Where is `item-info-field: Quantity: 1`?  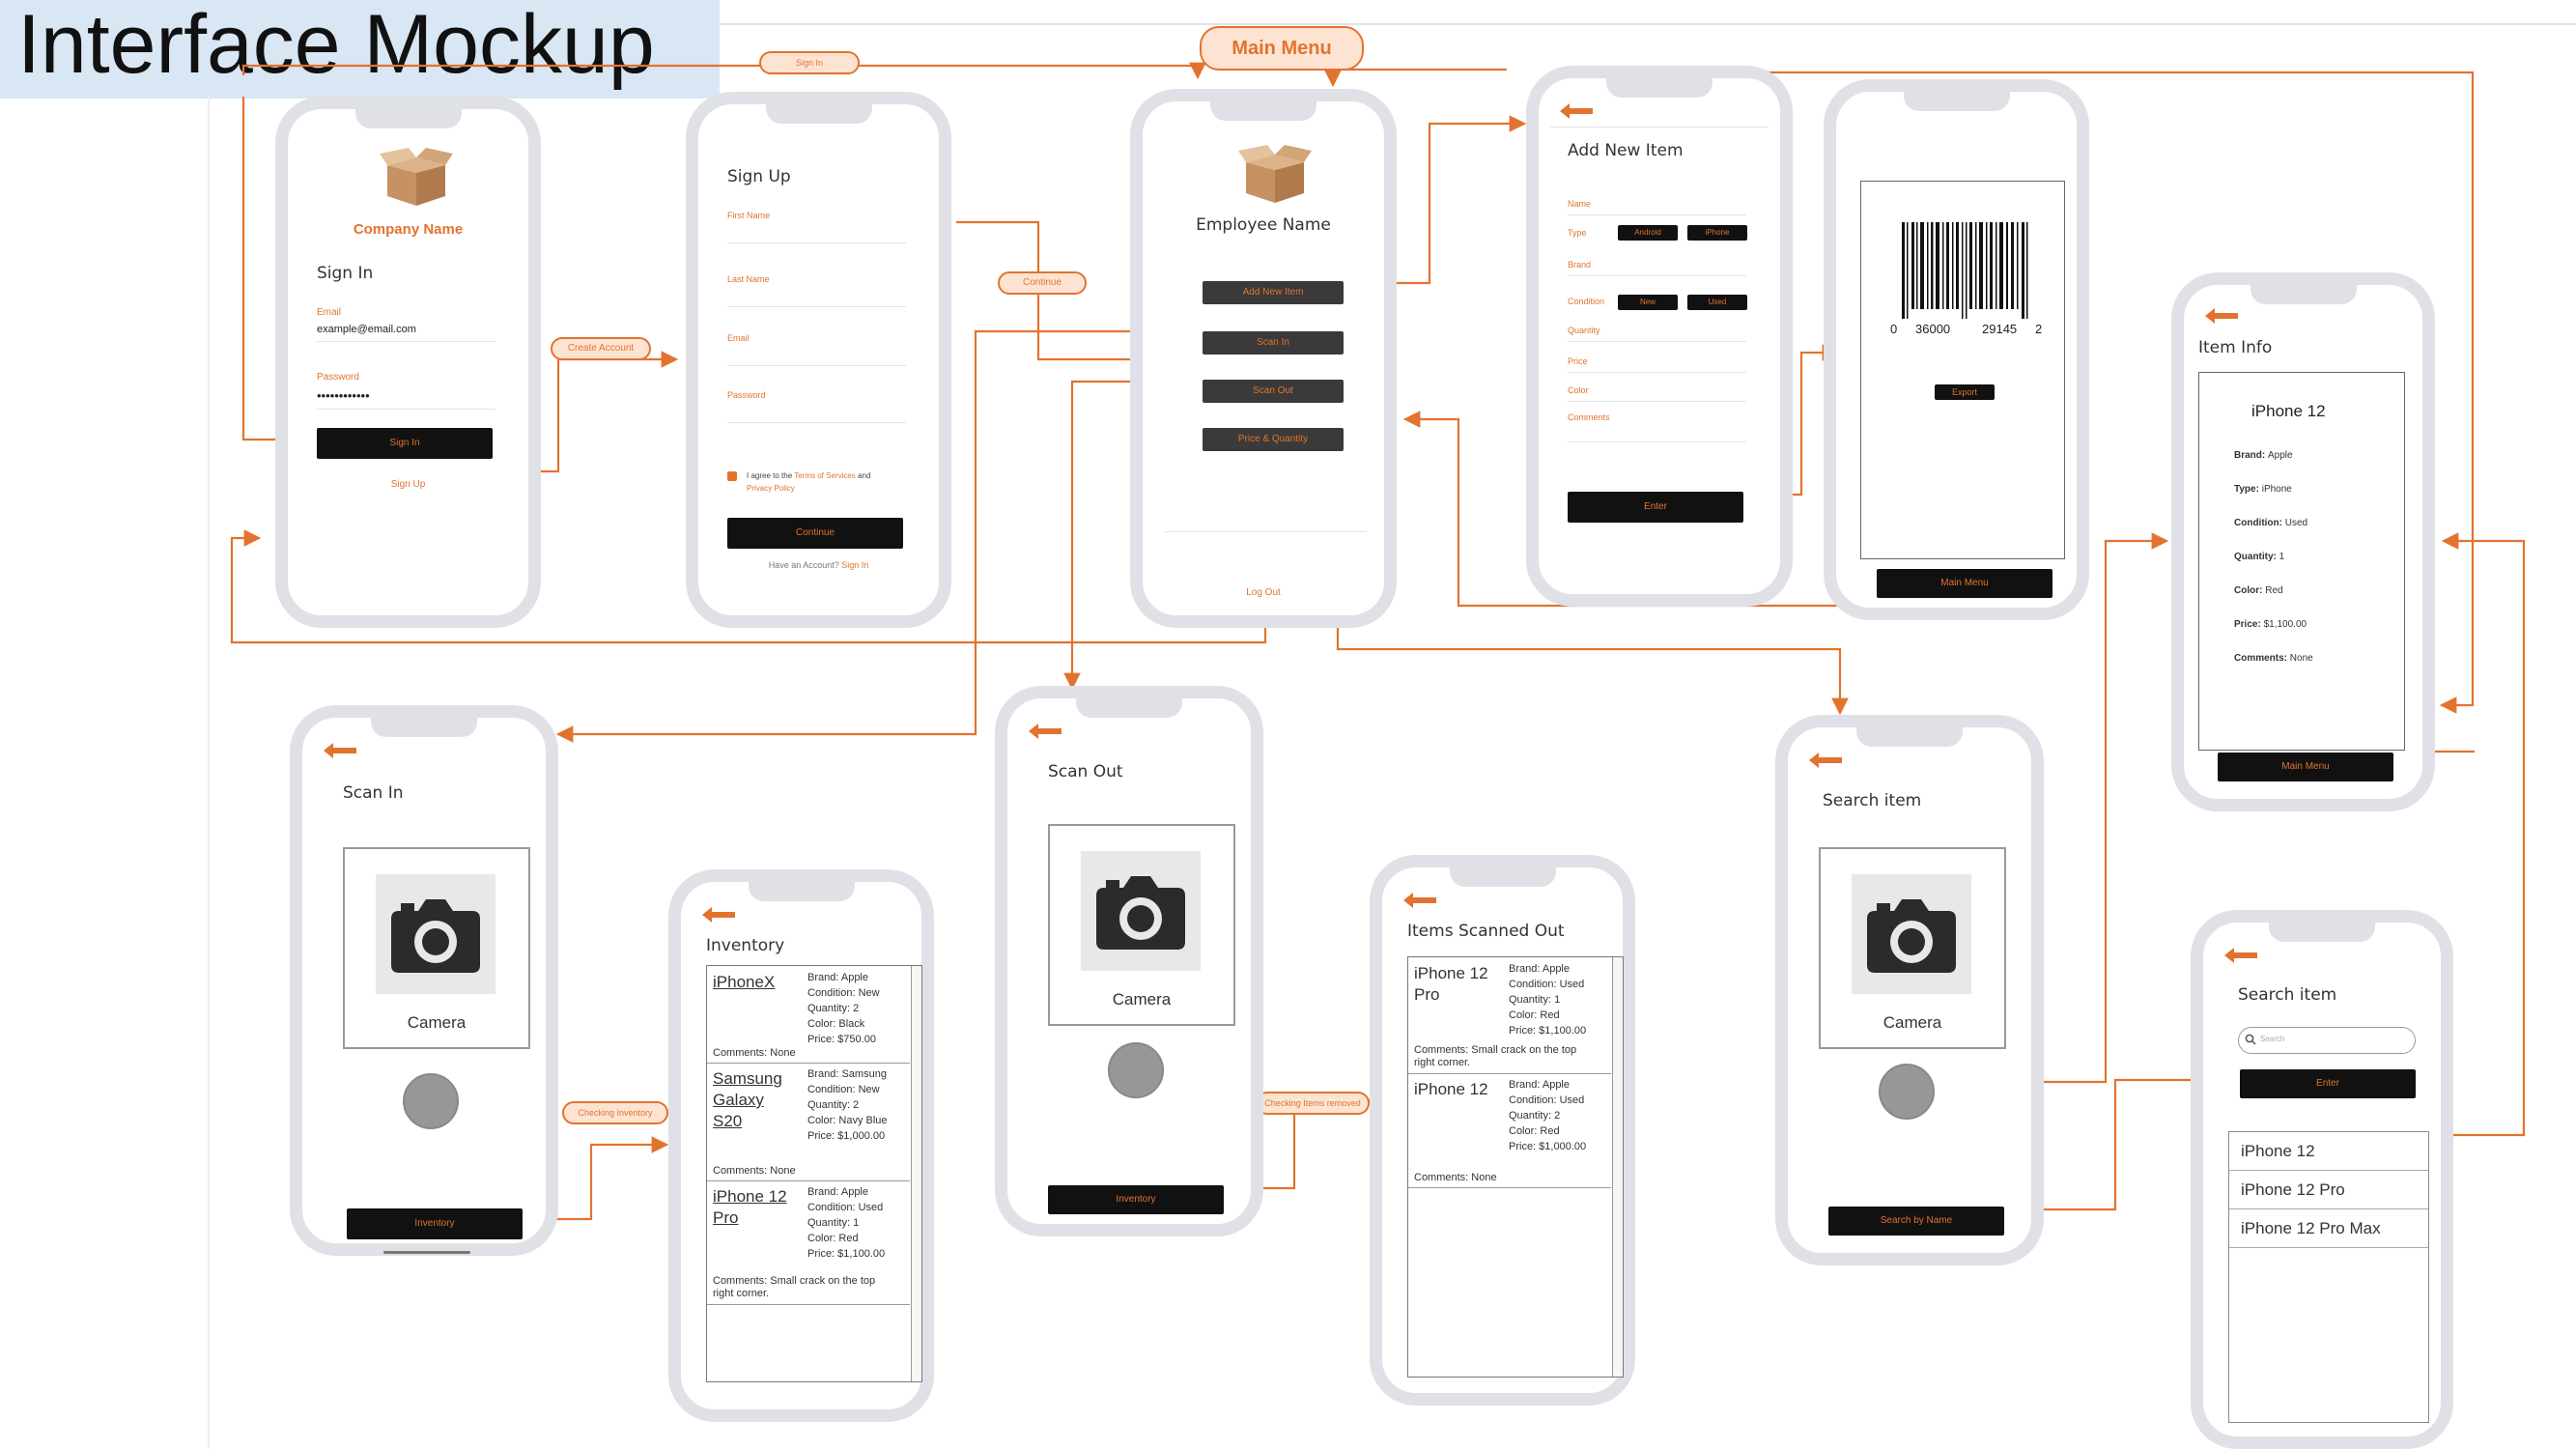 item-info-field: Quantity: 1 is located at coordinates (2259, 557).